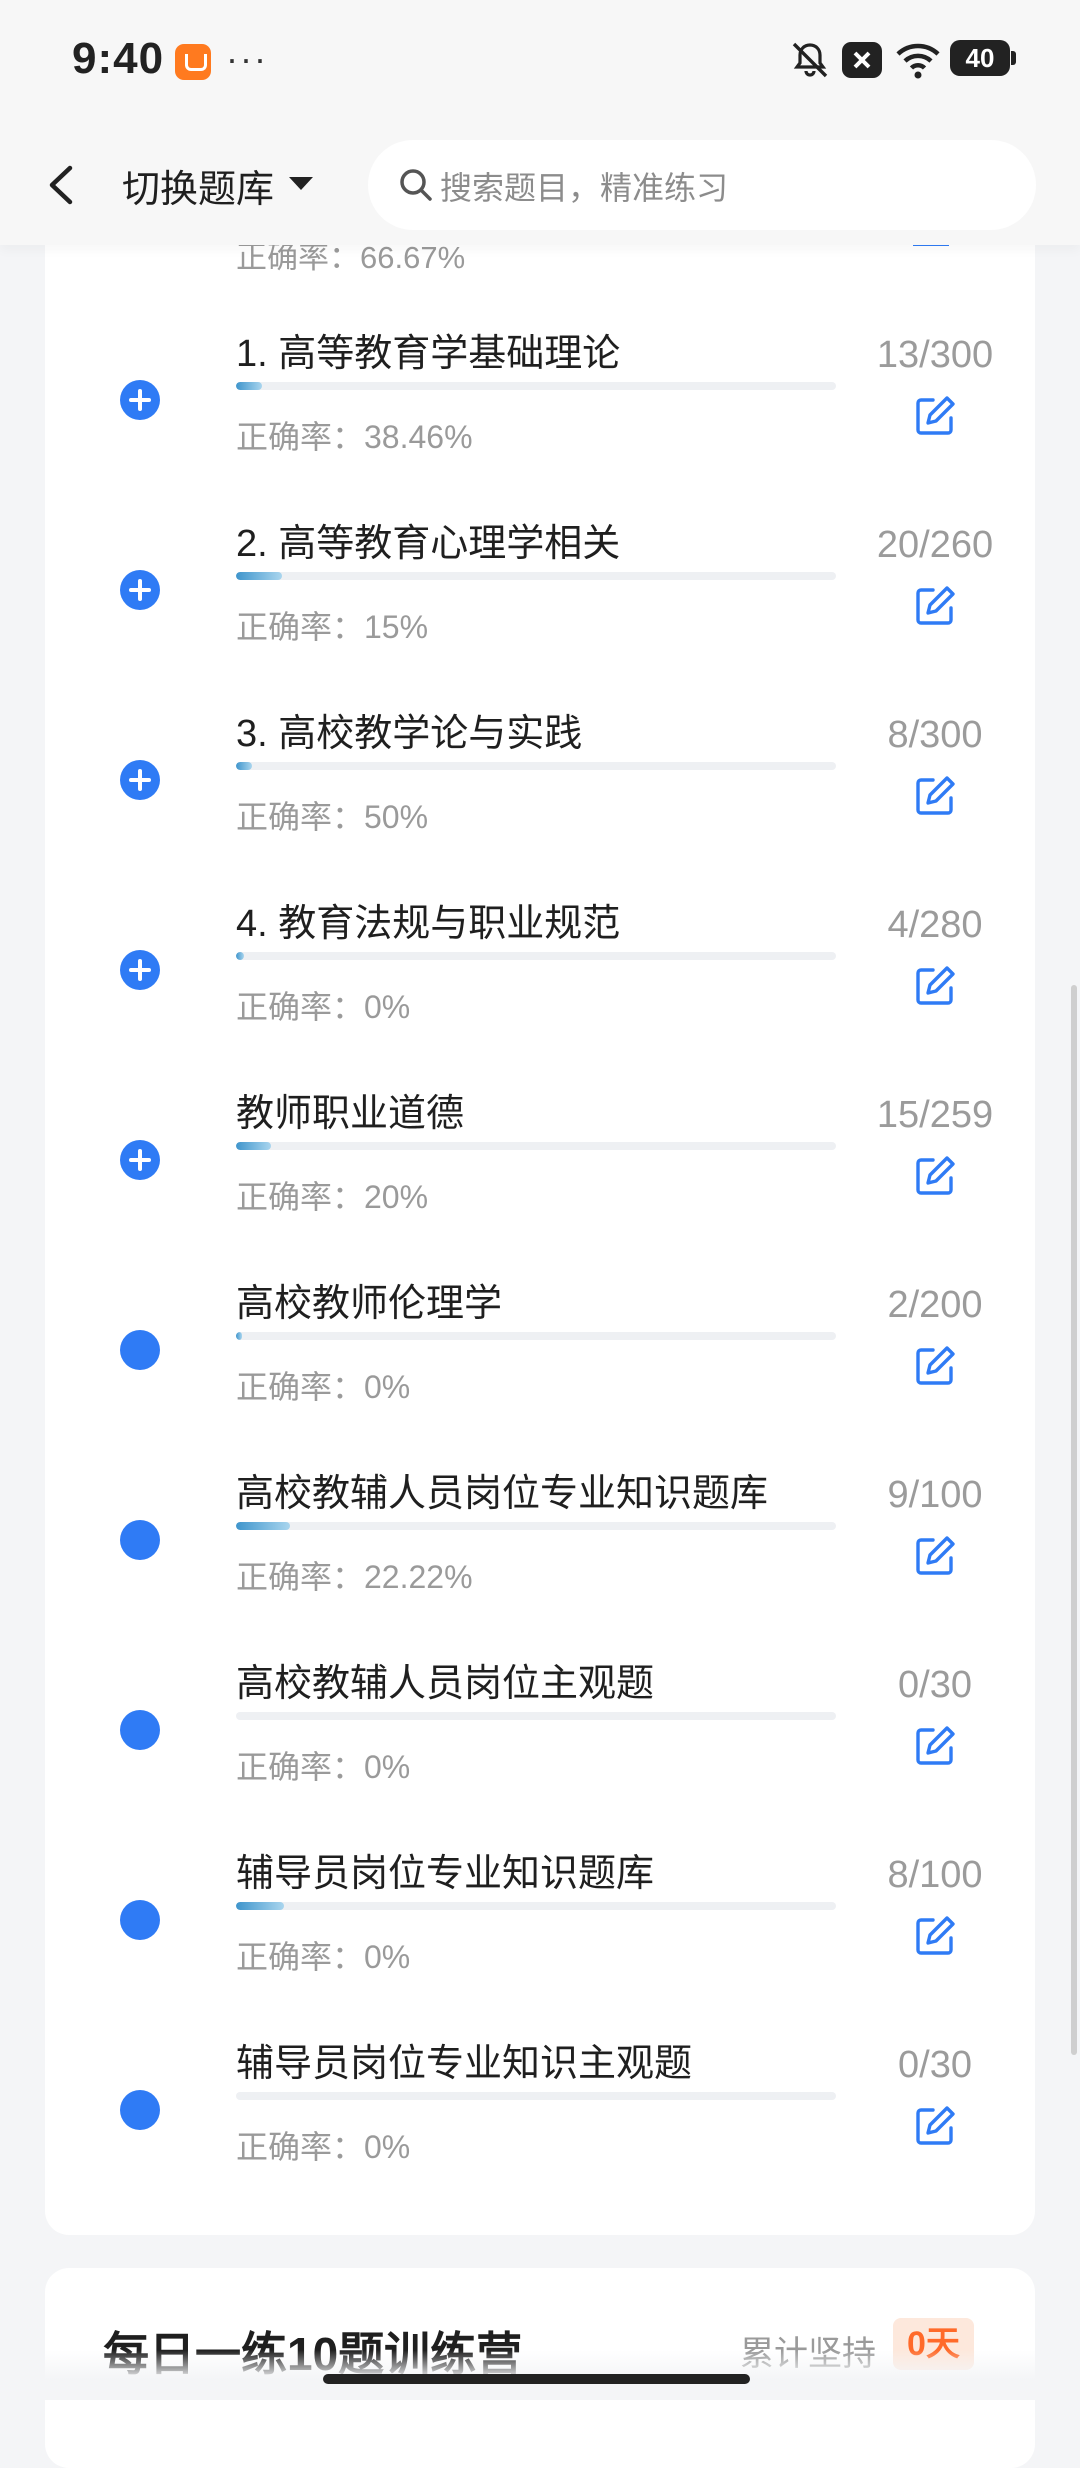 Image resolution: width=1080 pixels, height=2468 pixels. What do you see at coordinates (540, 795) in the screenshot?
I see `bank-list-item: 3. 高校教学论与实践正确率：50% 8/300` at bounding box center [540, 795].